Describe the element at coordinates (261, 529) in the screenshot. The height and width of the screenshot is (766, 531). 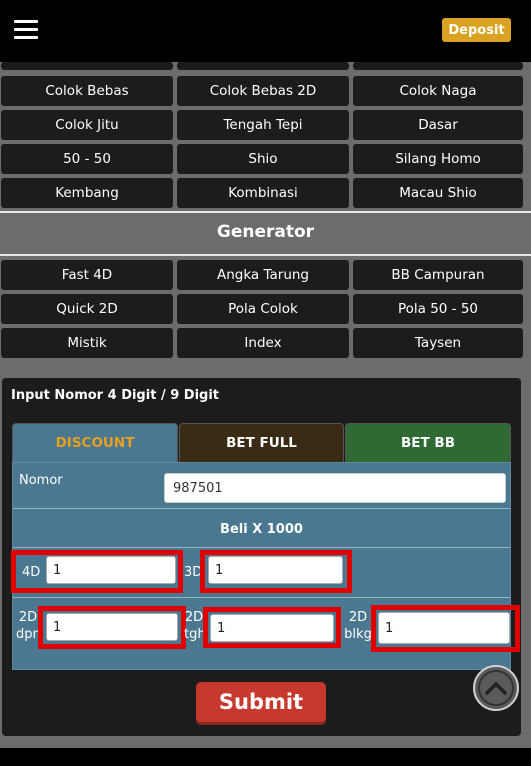
I see `beli-multiplier-label: Beli X 1000` at that location.